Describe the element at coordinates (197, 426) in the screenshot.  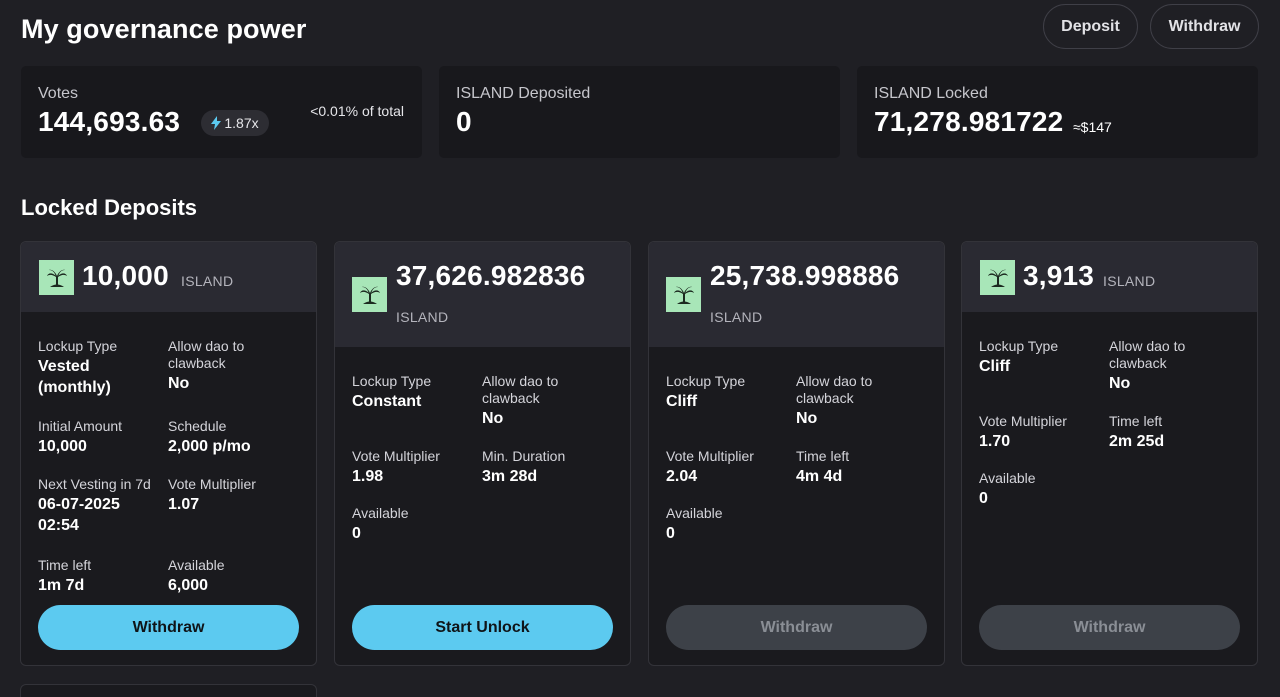
I see `field-label: Schedule` at that location.